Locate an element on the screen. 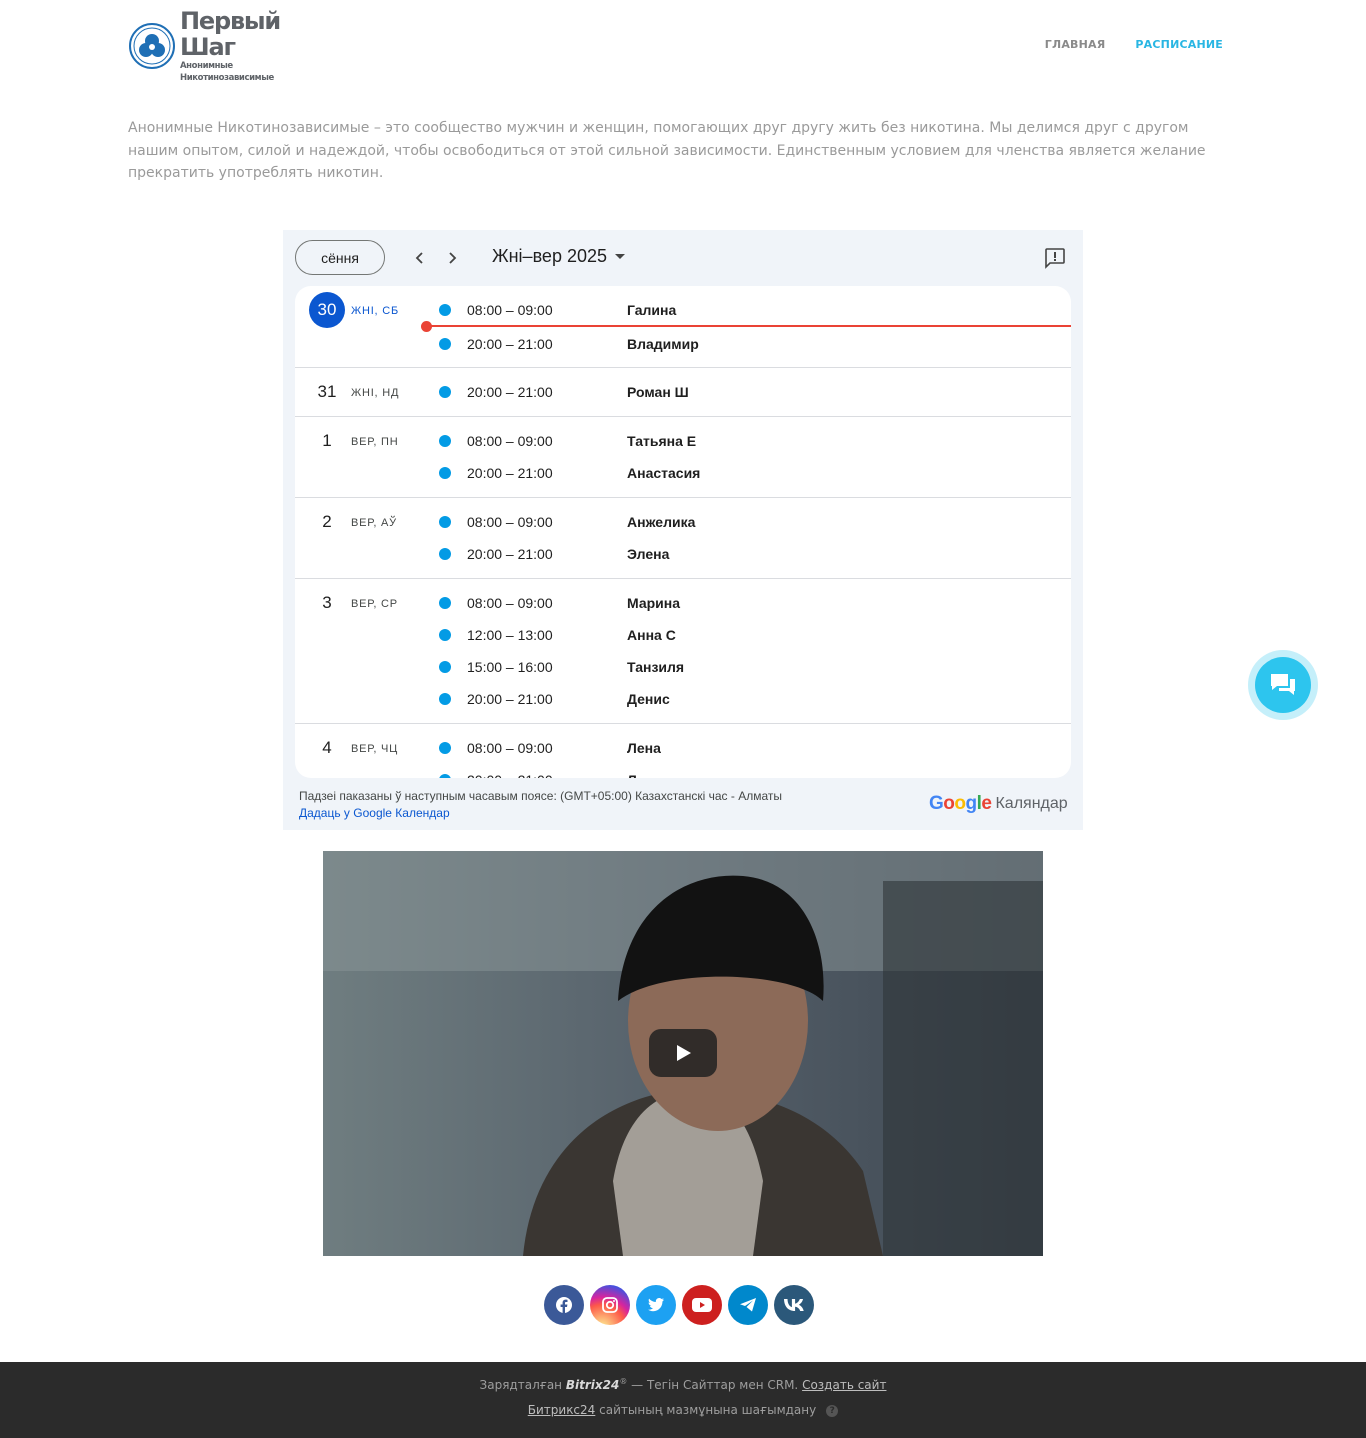 This screenshot has width=1366, height=1438. calendar-event: 08:00 – 09:00 Лена is located at coordinates (749, 748).